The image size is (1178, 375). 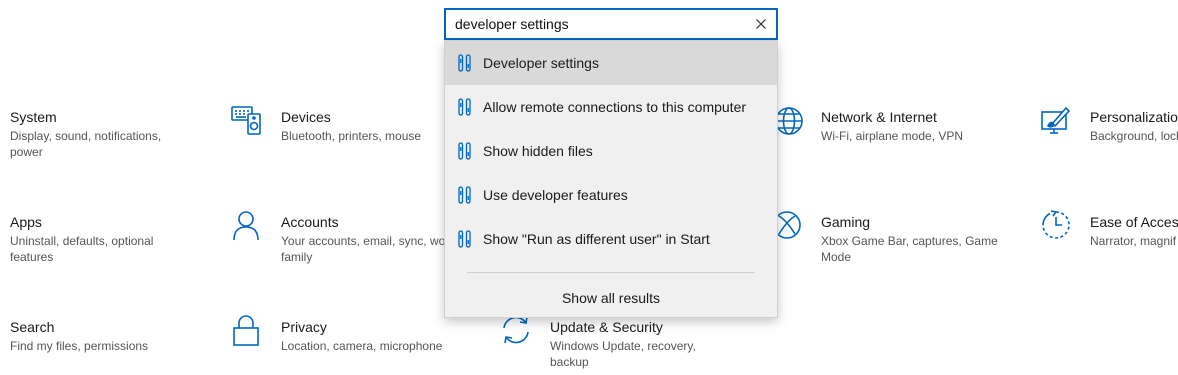 What do you see at coordinates (362, 346) in the screenshot?
I see `tile-description: Location, camera, microphone` at bounding box center [362, 346].